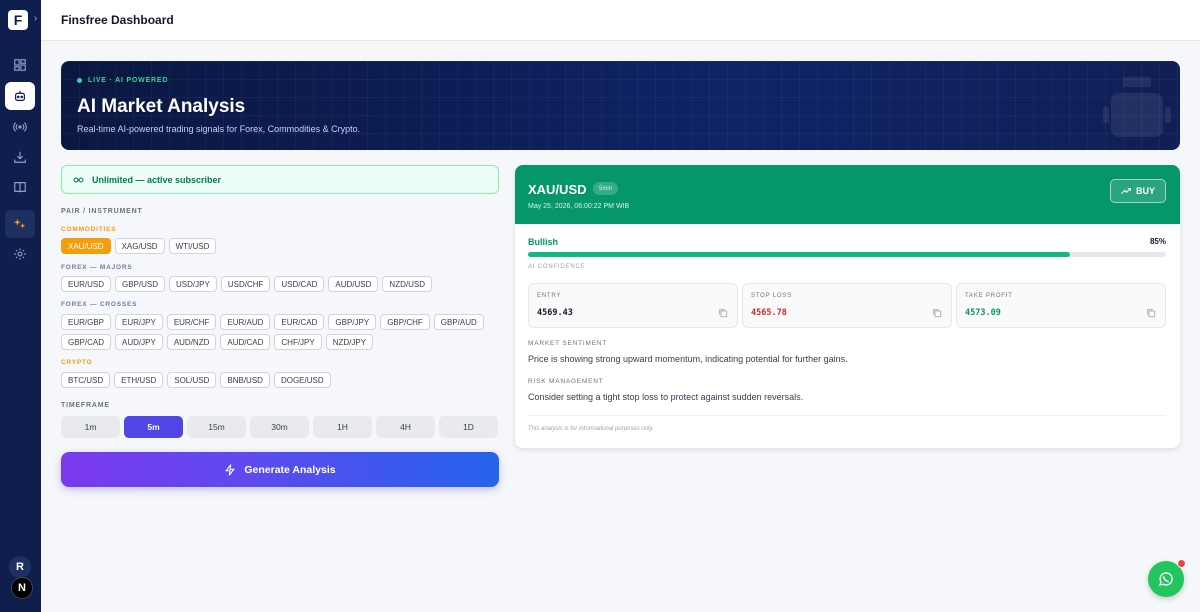  I want to click on trending-up-icon, so click(1126, 191).